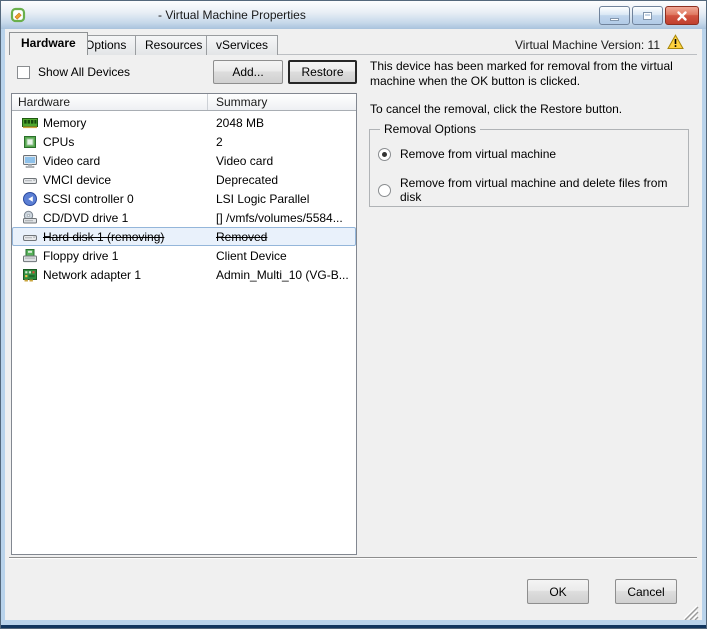  What do you see at coordinates (184, 255) in the screenshot?
I see `device-row-floppy: Floppy drive 1 Client Device` at bounding box center [184, 255].